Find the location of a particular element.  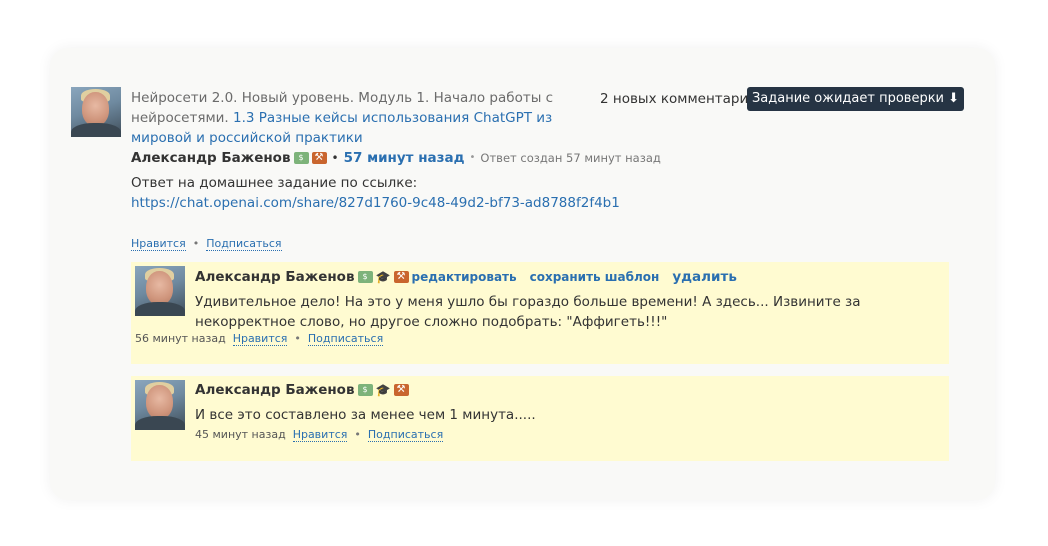

comment-meta: 56 минут назад Нравится • Подписаться is located at coordinates (259, 339).